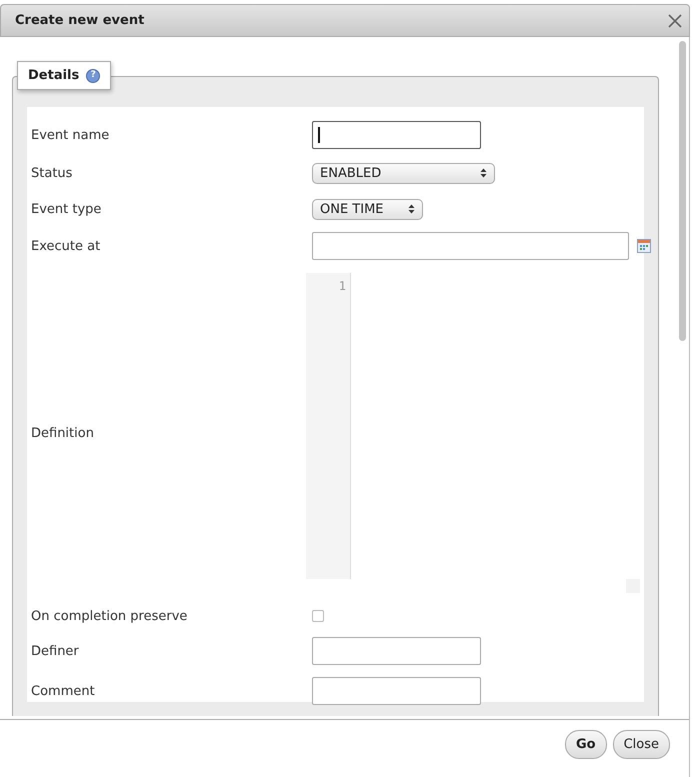 The width and height of the screenshot is (693, 777). What do you see at coordinates (66, 209) in the screenshot?
I see `field-label: Event type` at bounding box center [66, 209].